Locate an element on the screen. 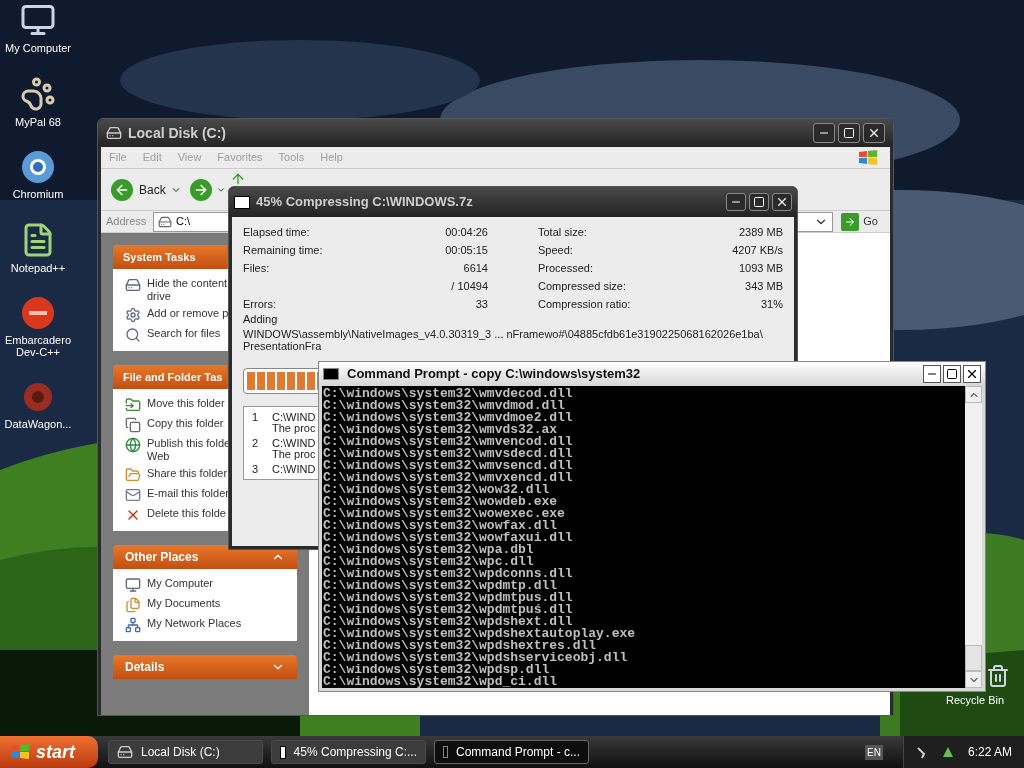 The width and height of the screenshot is (1024, 768). console-line: C:\windows\system32\wmvencod.dll is located at coordinates (448, 442).